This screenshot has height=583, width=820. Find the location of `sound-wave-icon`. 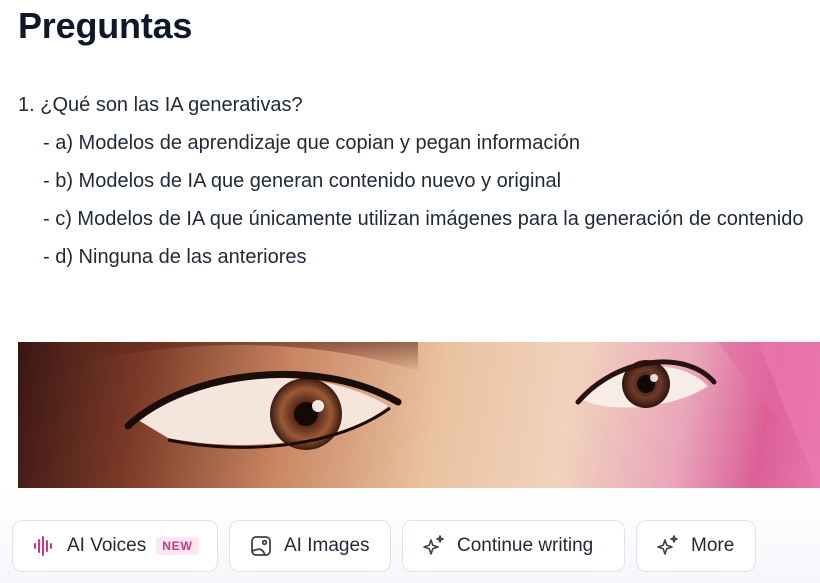

sound-wave-icon is located at coordinates (44, 546).